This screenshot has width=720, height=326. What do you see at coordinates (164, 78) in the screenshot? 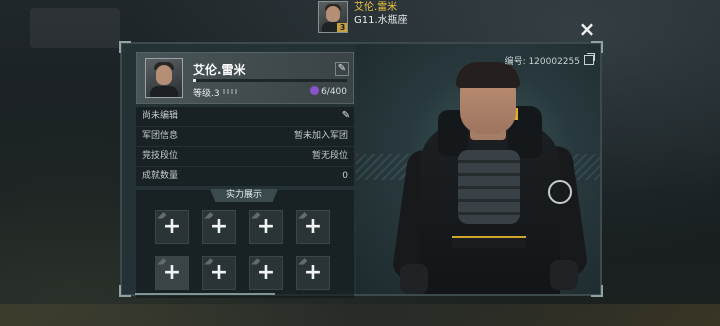
I see `avatar` at bounding box center [164, 78].